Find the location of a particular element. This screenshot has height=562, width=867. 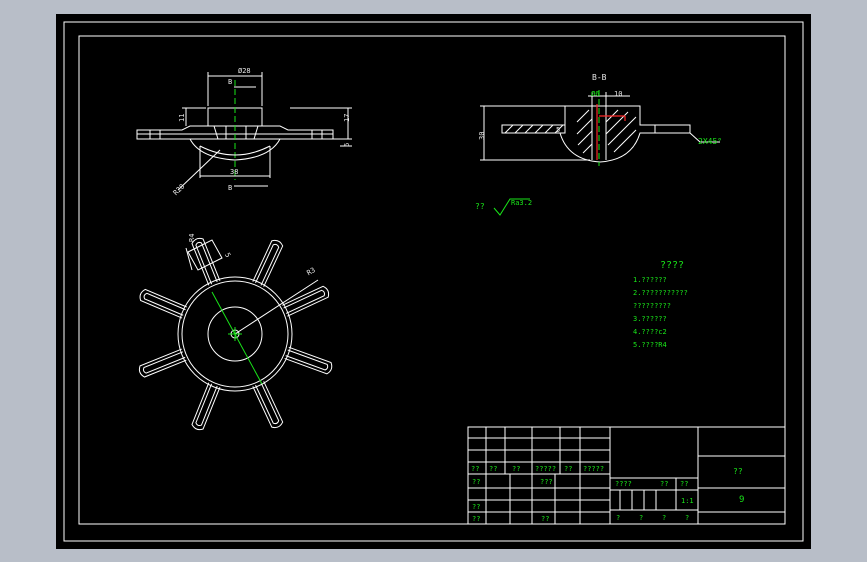

tb-left-label-3: ?? is located at coordinates (476, 519).